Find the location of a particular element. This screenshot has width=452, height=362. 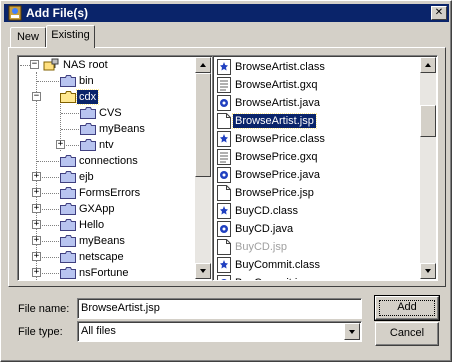

tree-item-label: connections is located at coordinates (108, 161).